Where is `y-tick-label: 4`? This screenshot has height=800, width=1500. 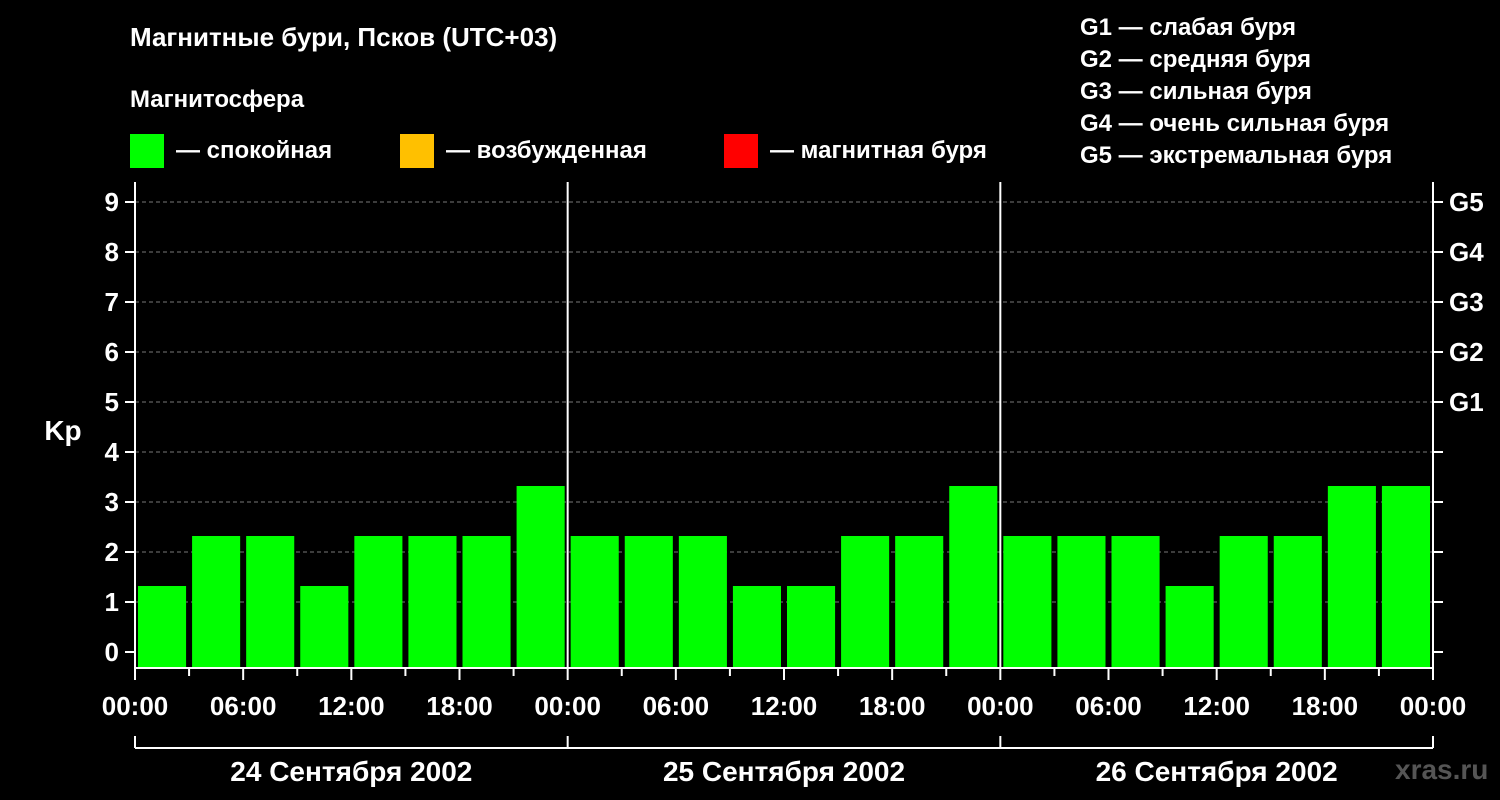 y-tick-label: 4 is located at coordinates (112, 452).